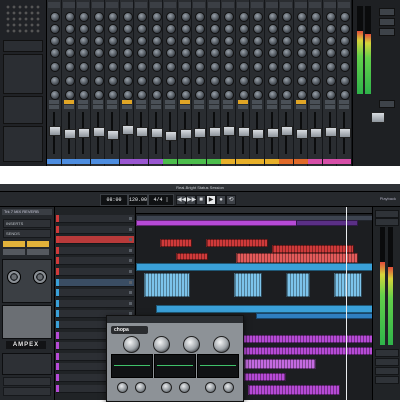 The height and width of the screenshot is (402, 400). I want to click on plugin-window-titlebar, so click(175, 319).